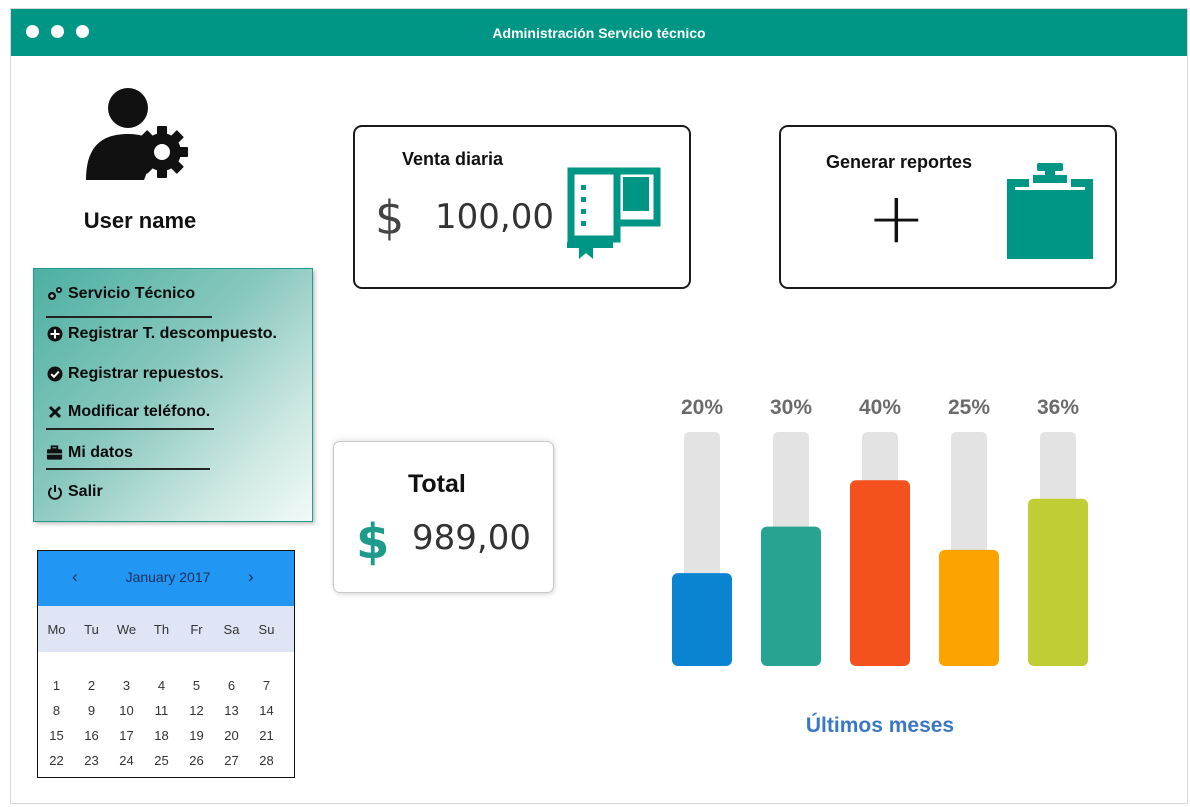  I want to click on calendar-week: 1 2 3 4 5 6 7, so click(166, 685).